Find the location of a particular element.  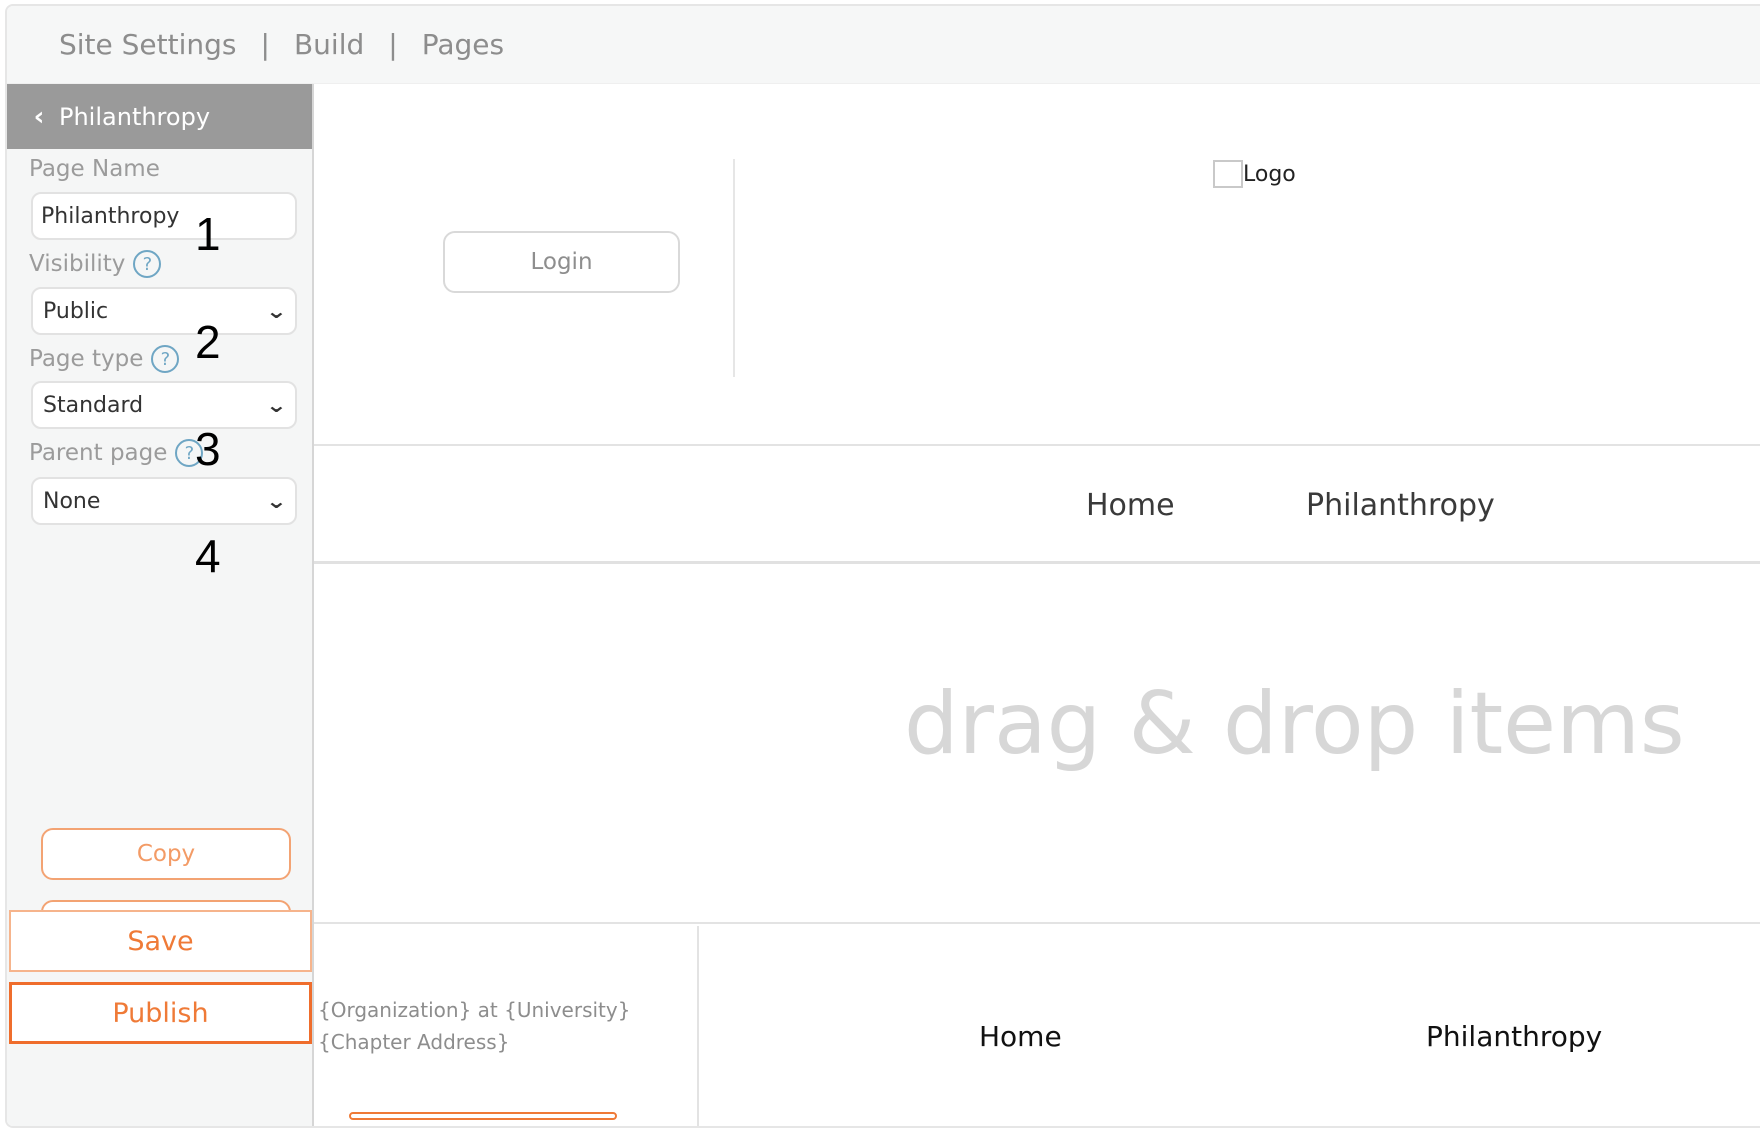

page-type-label: Page type ? is located at coordinates (104, 359).